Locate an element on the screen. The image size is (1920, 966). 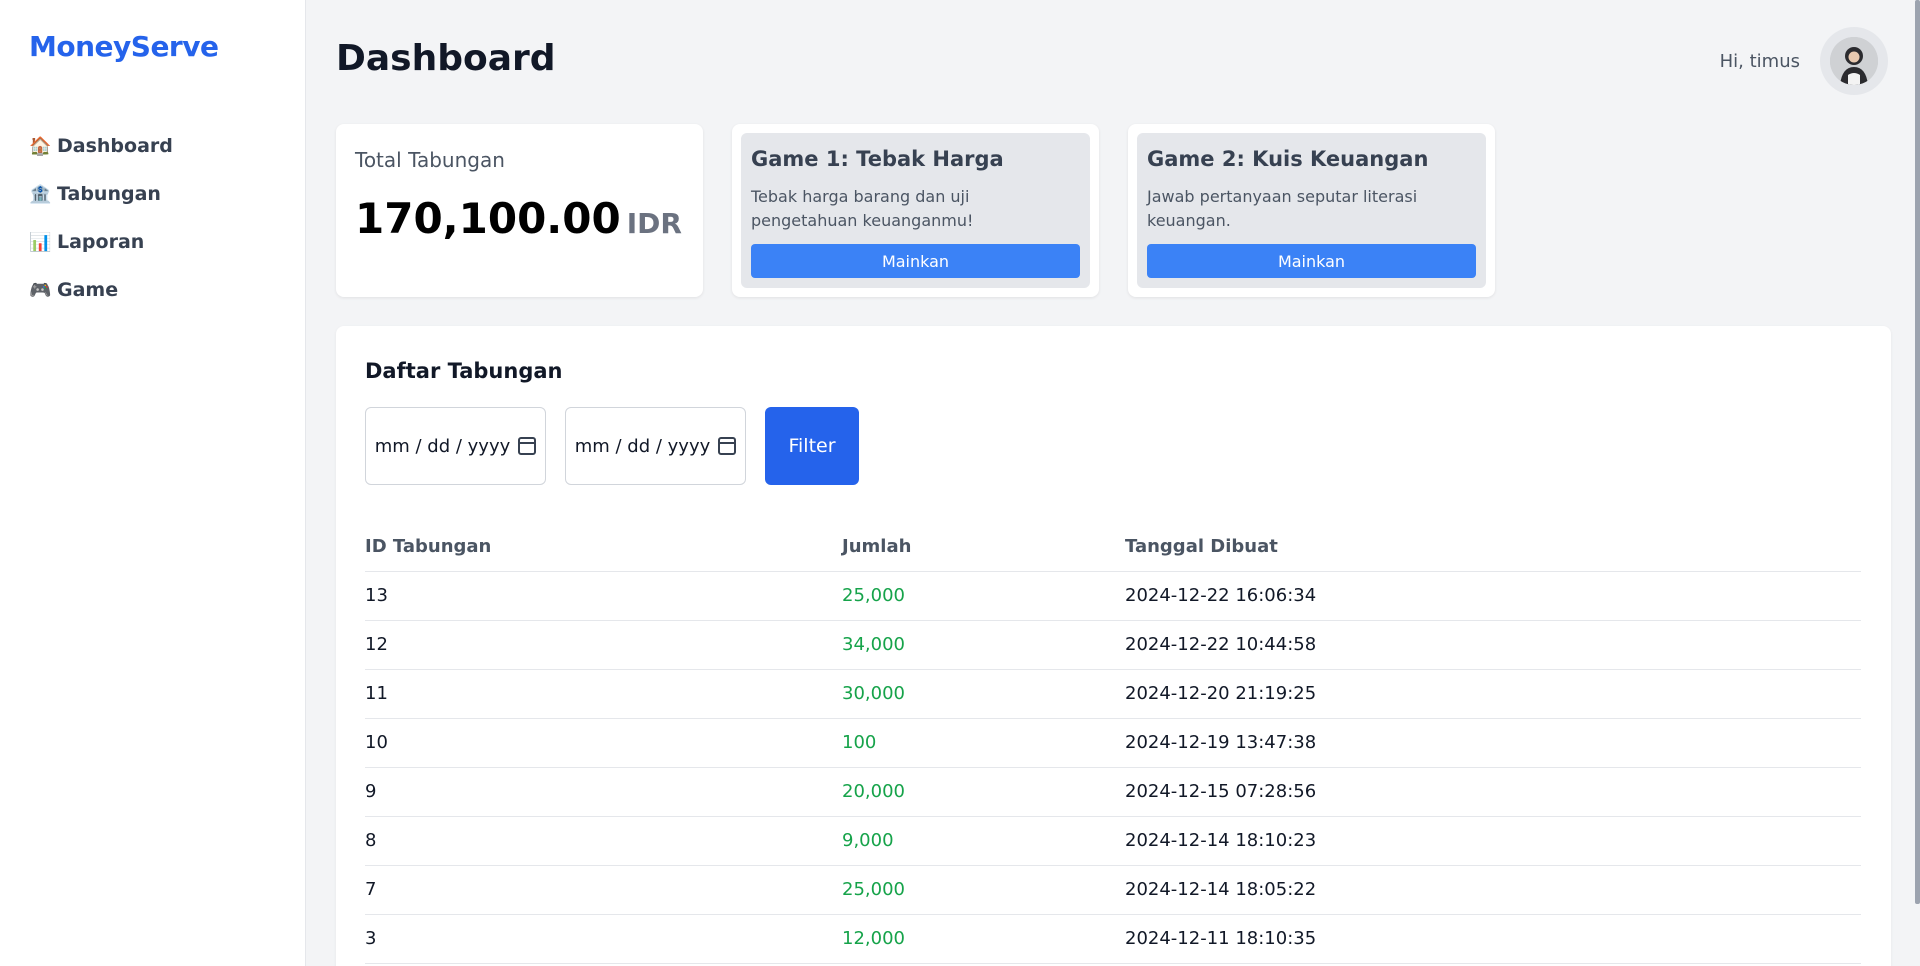
bar-chart-icon: 📊 is located at coordinates (40, 242).